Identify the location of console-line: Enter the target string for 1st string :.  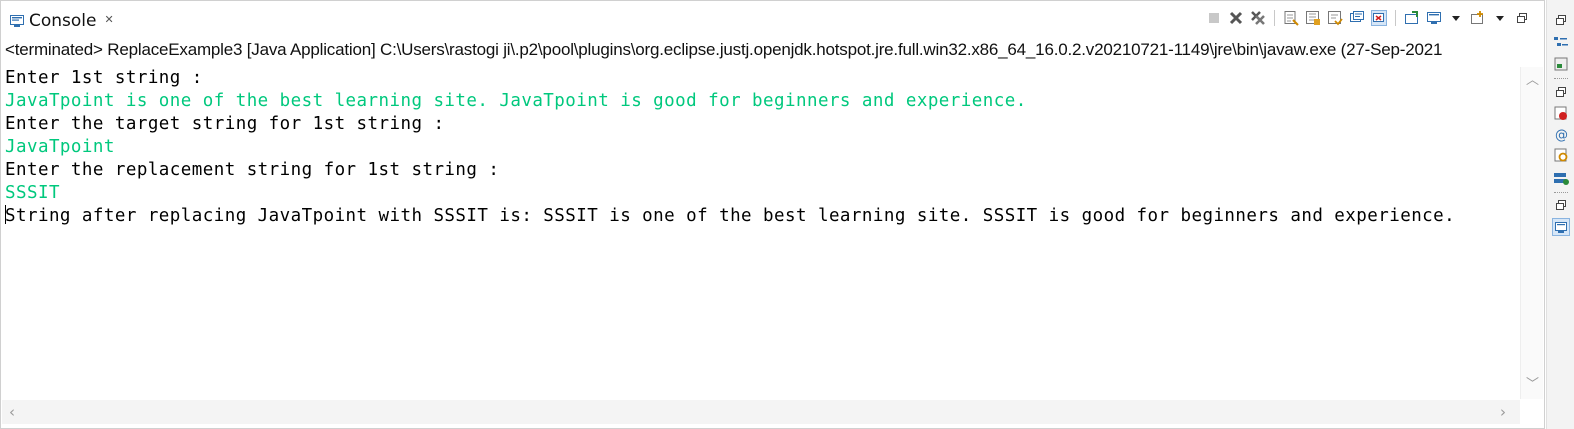
(225, 124).